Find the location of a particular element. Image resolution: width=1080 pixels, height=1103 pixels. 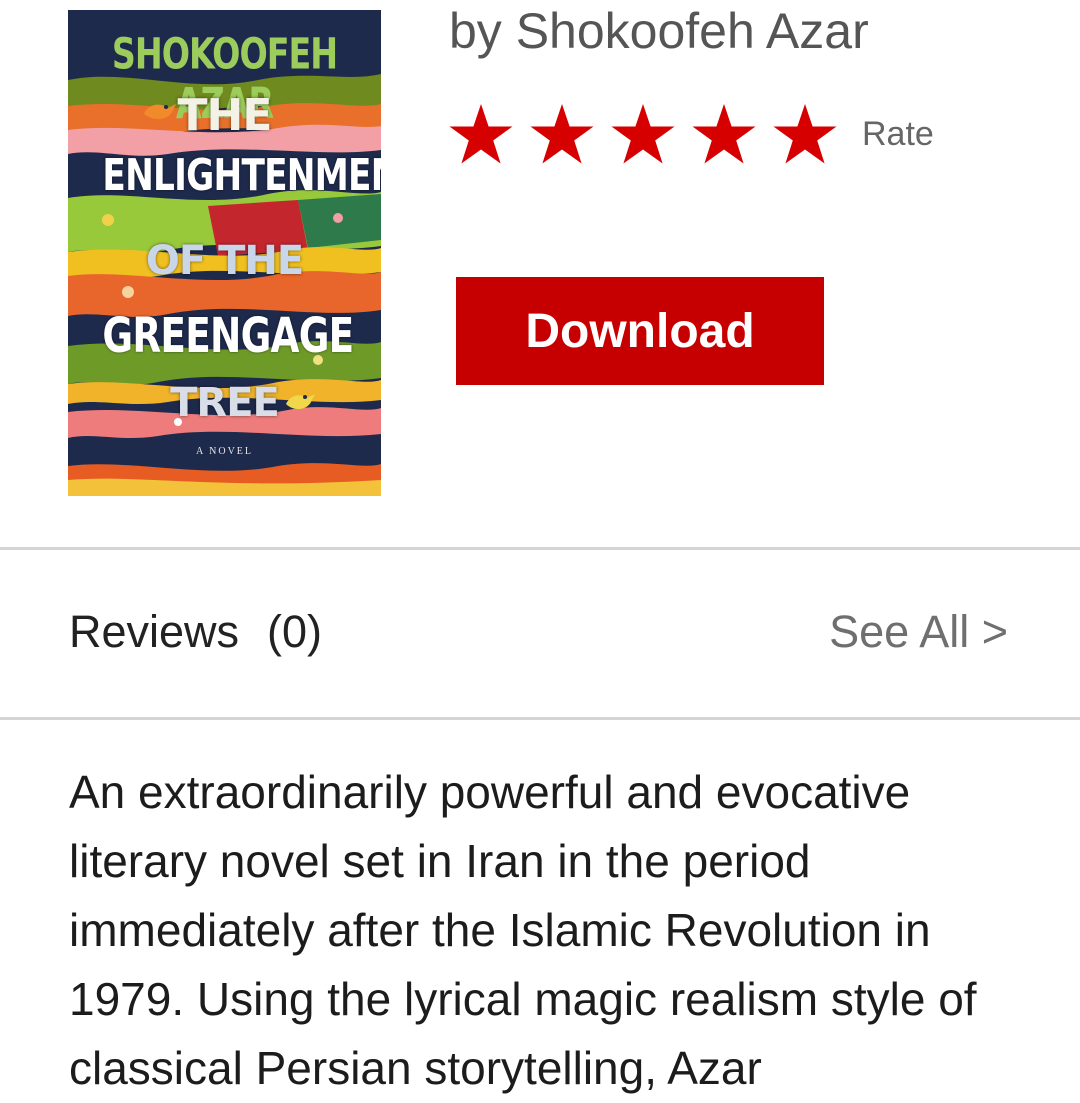

cover-title-line: ENLIGHTENMENT is located at coordinates (241, 175).